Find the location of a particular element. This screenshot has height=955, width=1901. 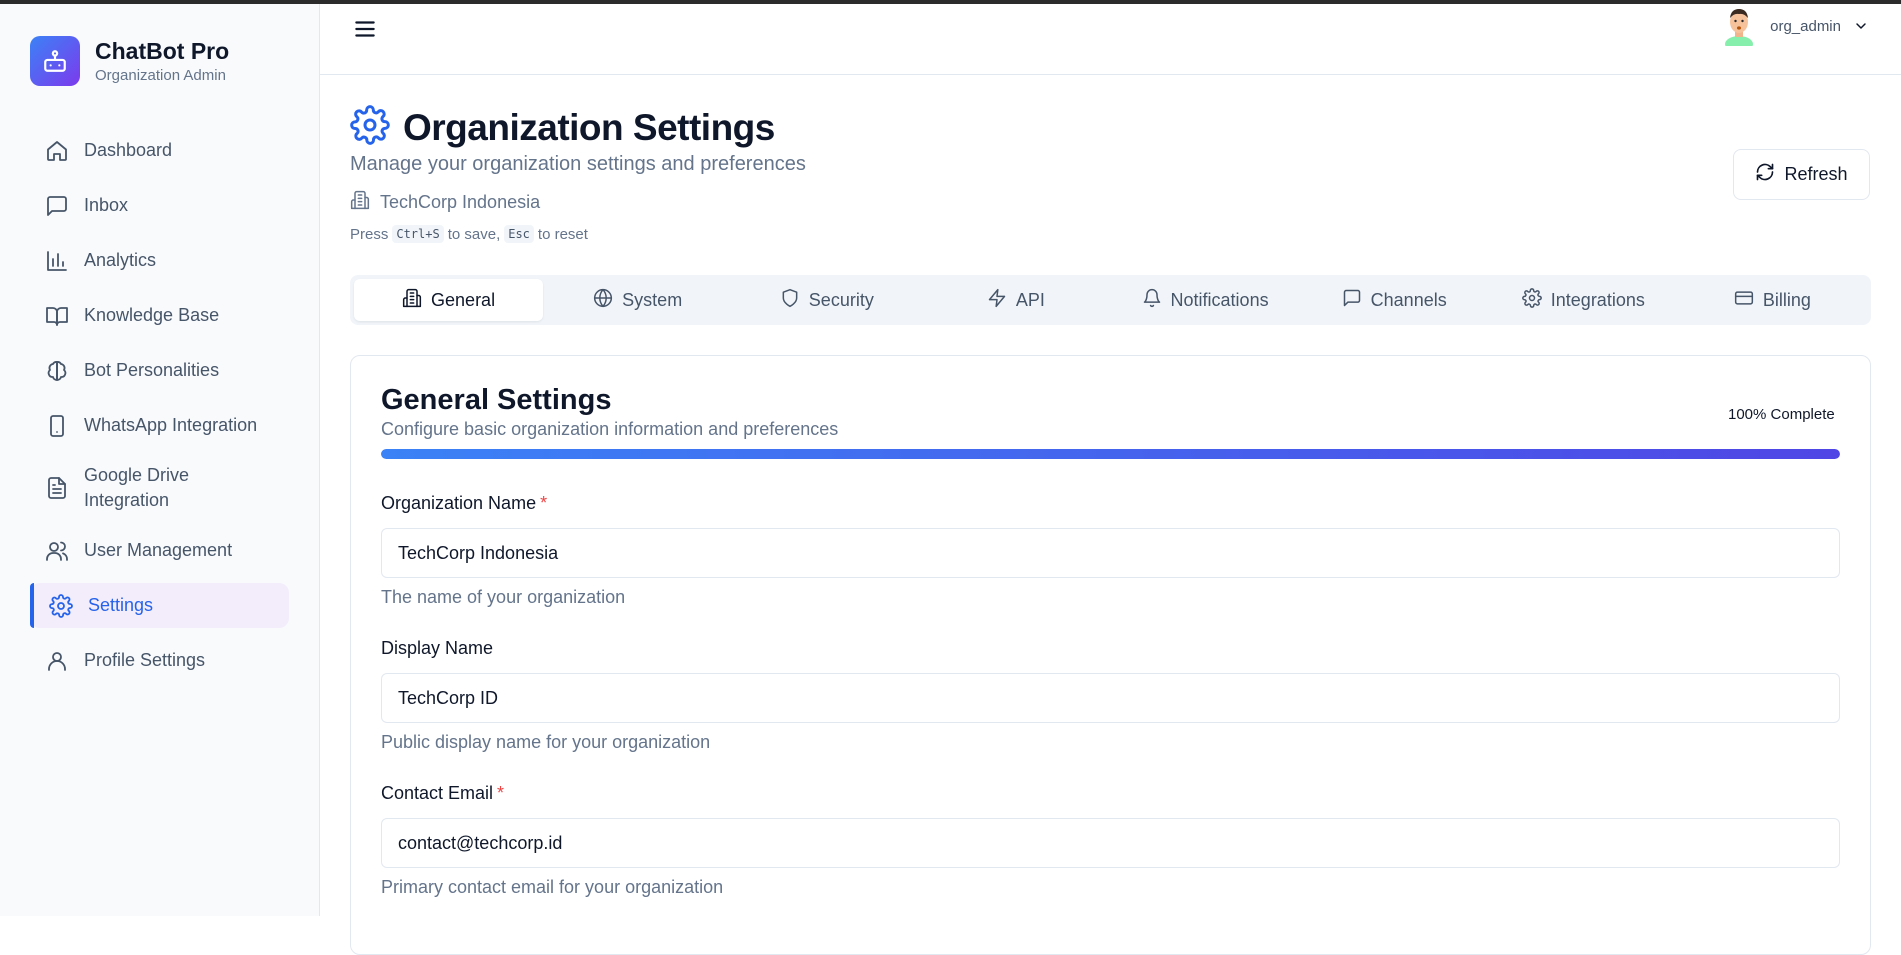

sidebar-item-dashboard: Dashboard is located at coordinates (159, 150).